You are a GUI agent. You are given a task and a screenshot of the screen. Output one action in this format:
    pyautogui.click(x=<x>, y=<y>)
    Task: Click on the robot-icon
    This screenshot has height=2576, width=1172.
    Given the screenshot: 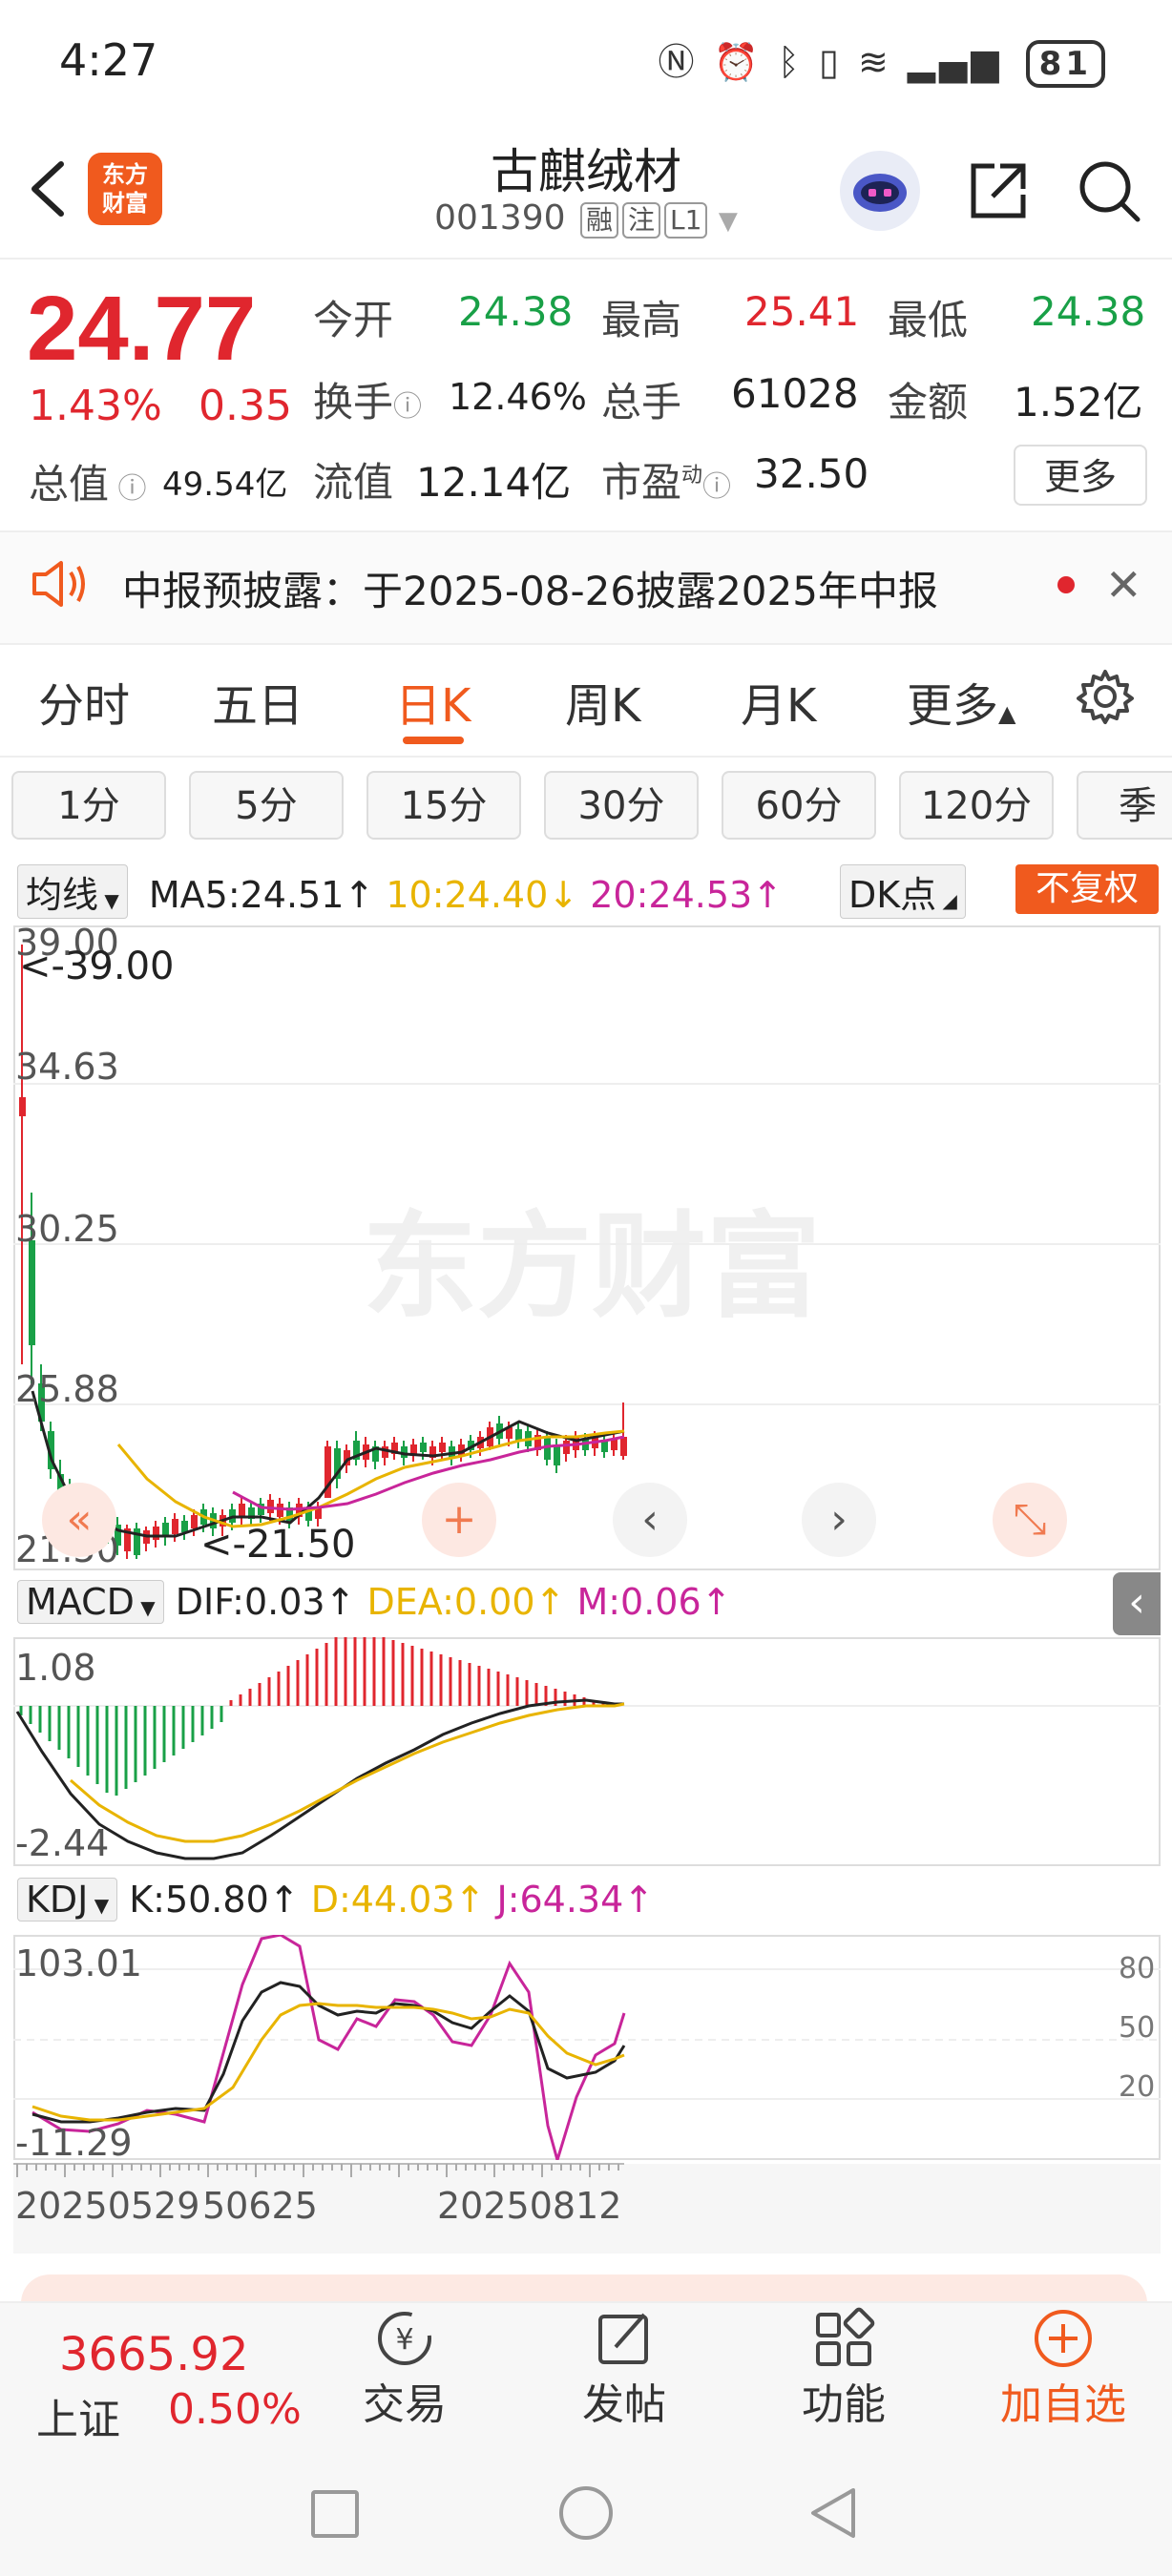 What is the action you would take?
    pyautogui.click(x=880, y=193)
    